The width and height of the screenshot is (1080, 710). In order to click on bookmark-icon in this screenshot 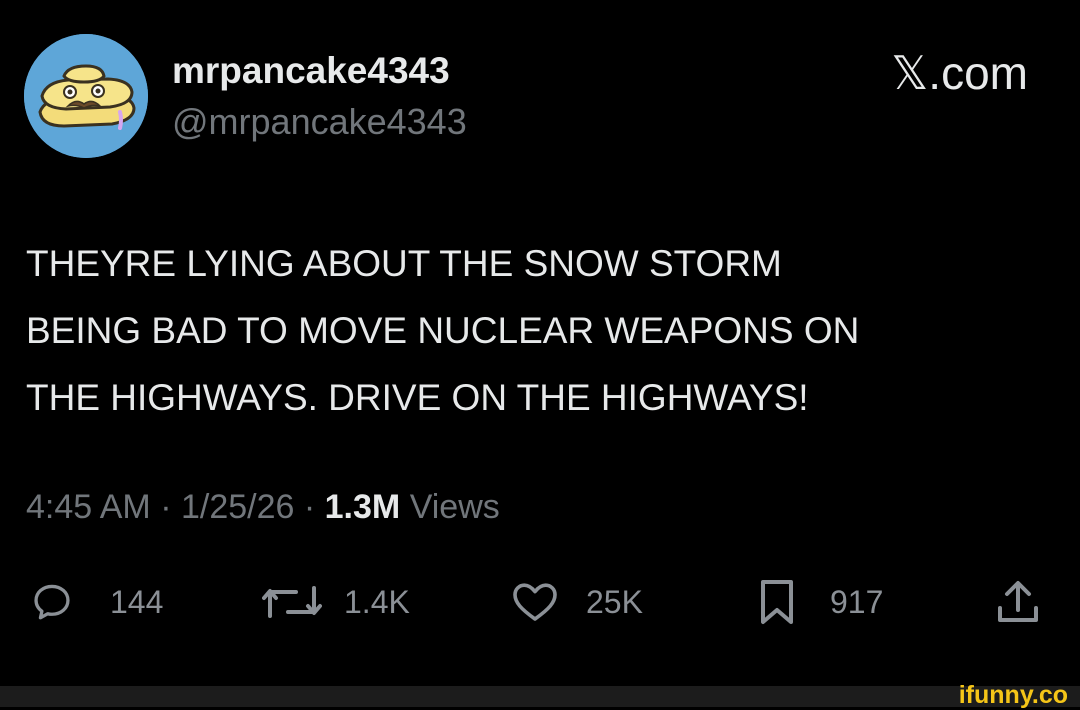, I will do `click(777, 602)`.